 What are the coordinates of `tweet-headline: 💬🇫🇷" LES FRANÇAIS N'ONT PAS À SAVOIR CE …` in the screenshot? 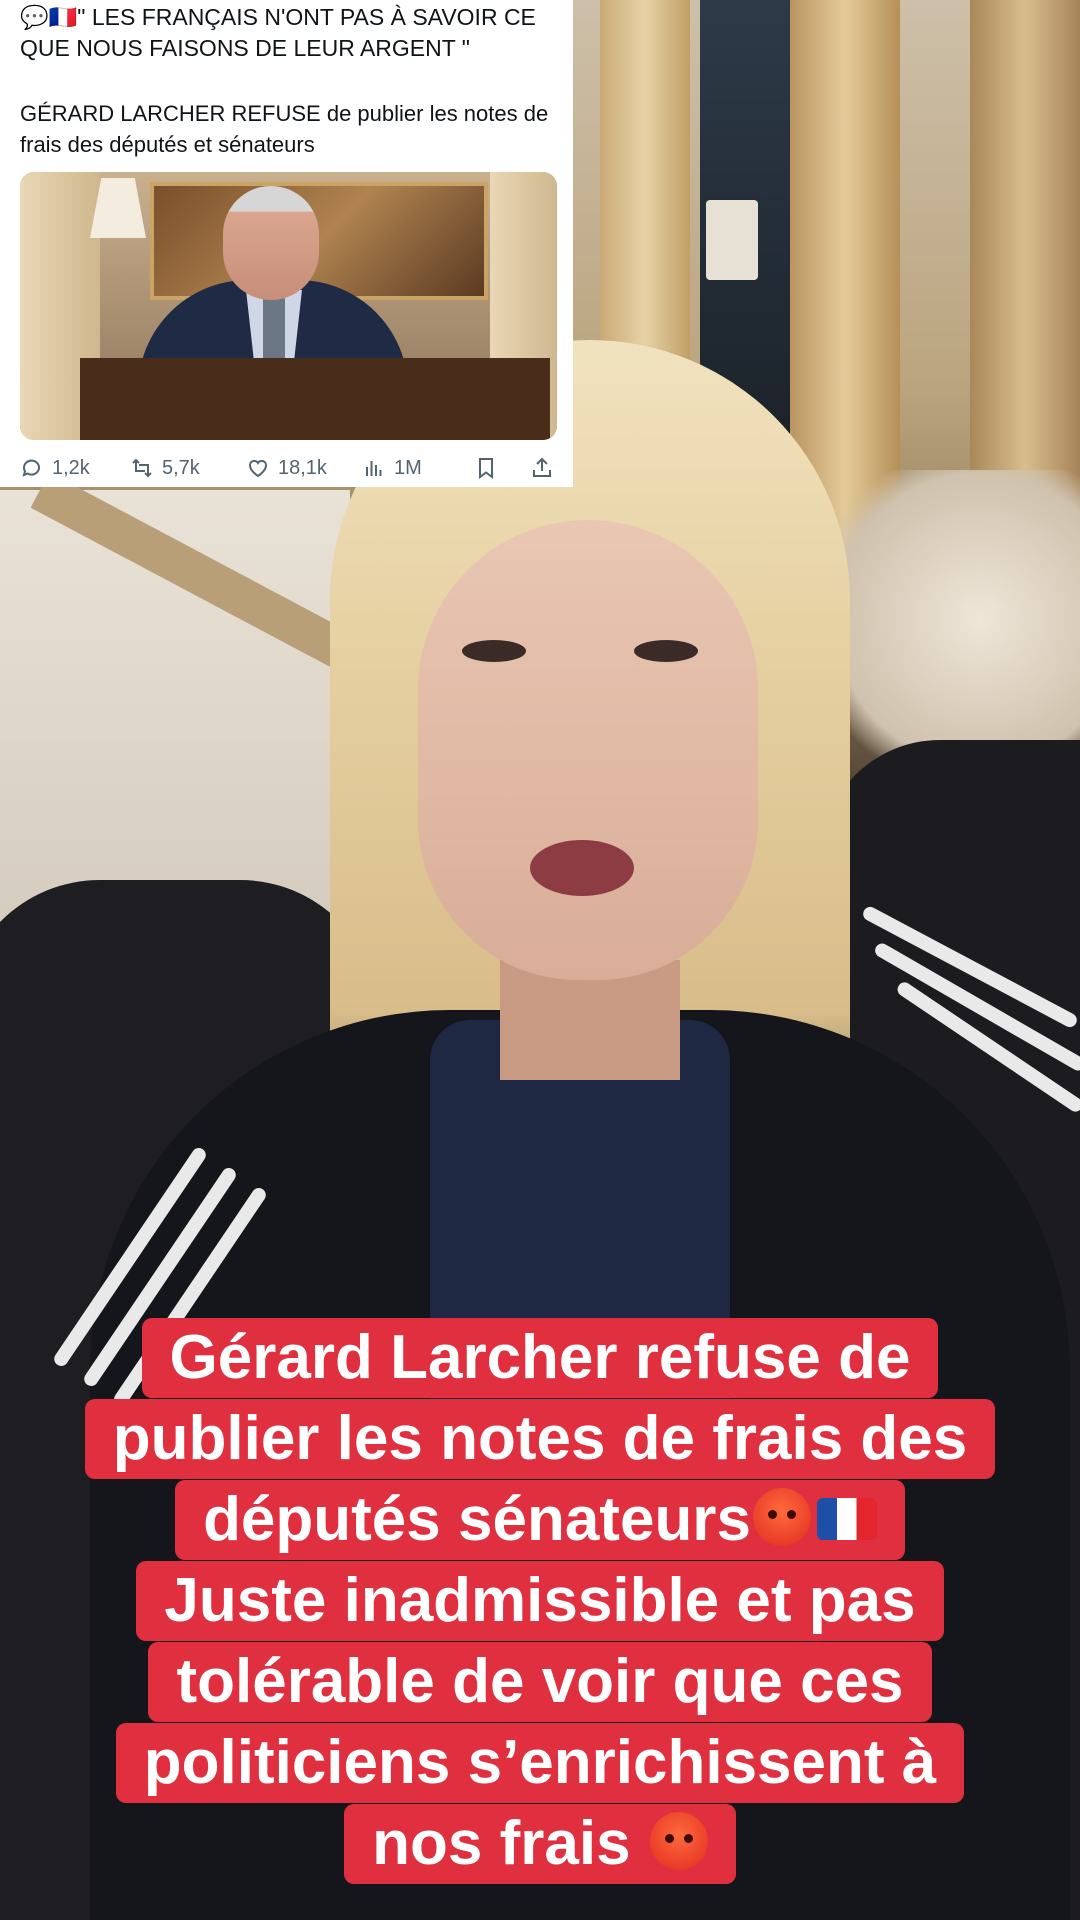 It's located at (292, 32).